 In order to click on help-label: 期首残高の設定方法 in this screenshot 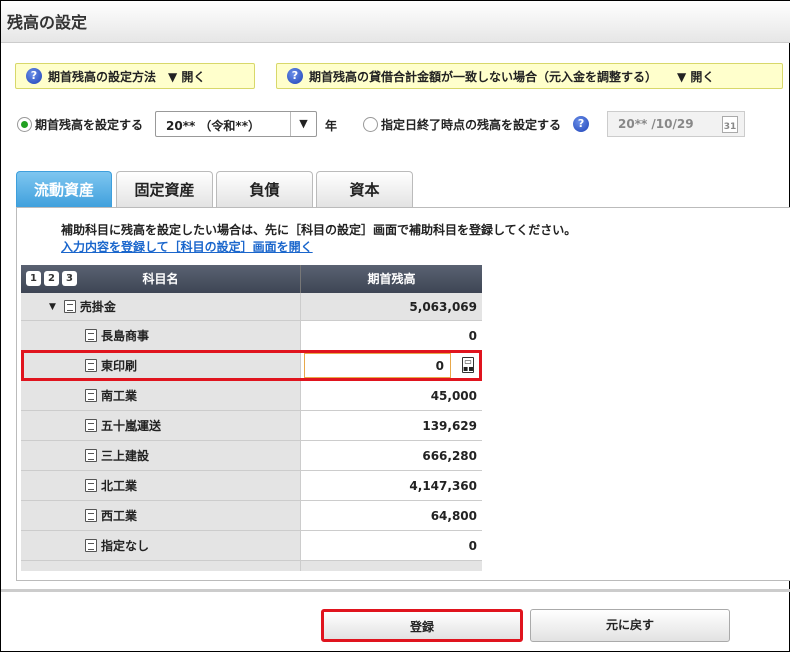, I will do `click(102, 76)`.